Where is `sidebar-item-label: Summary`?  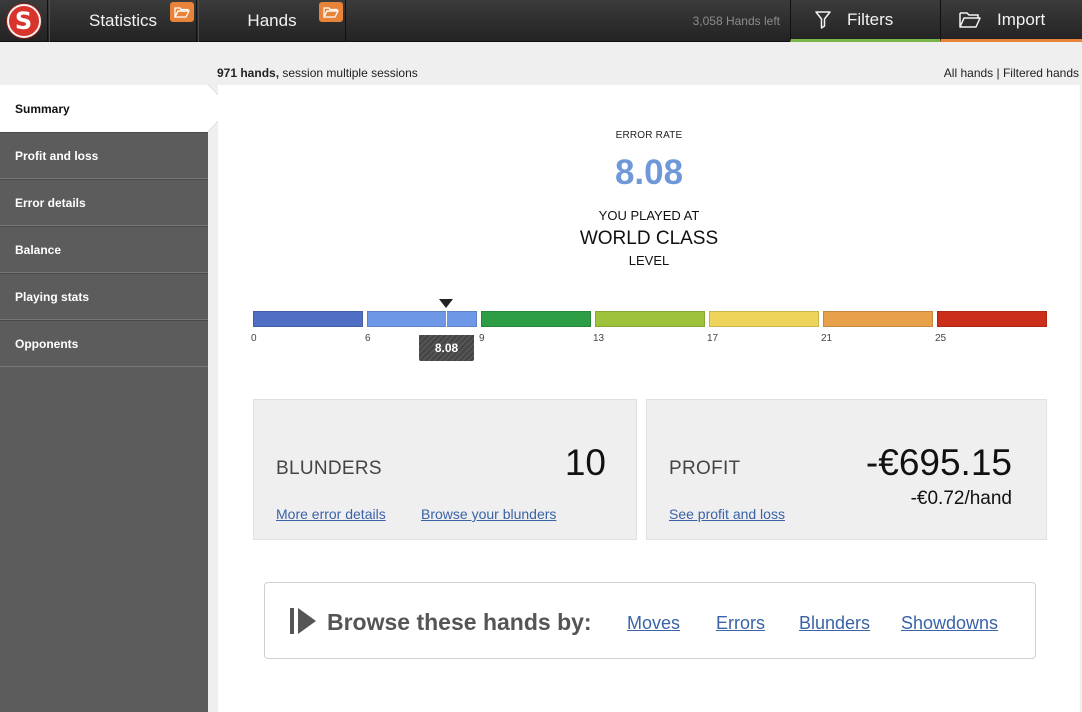
sidebar-item-label: Summary is located at coordinates (42, 108).